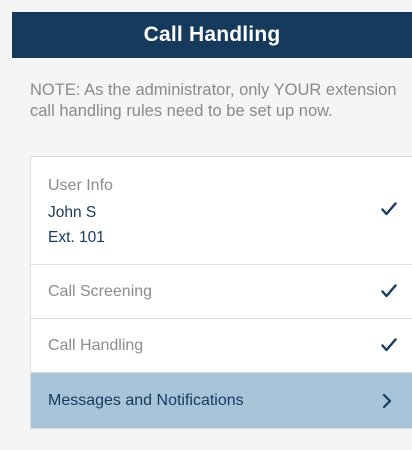 This screenshot has height=450, width=412. Describe the element at coordinates (212, 35) in the screenshot. I see `page-title: Call Handling` at that location.